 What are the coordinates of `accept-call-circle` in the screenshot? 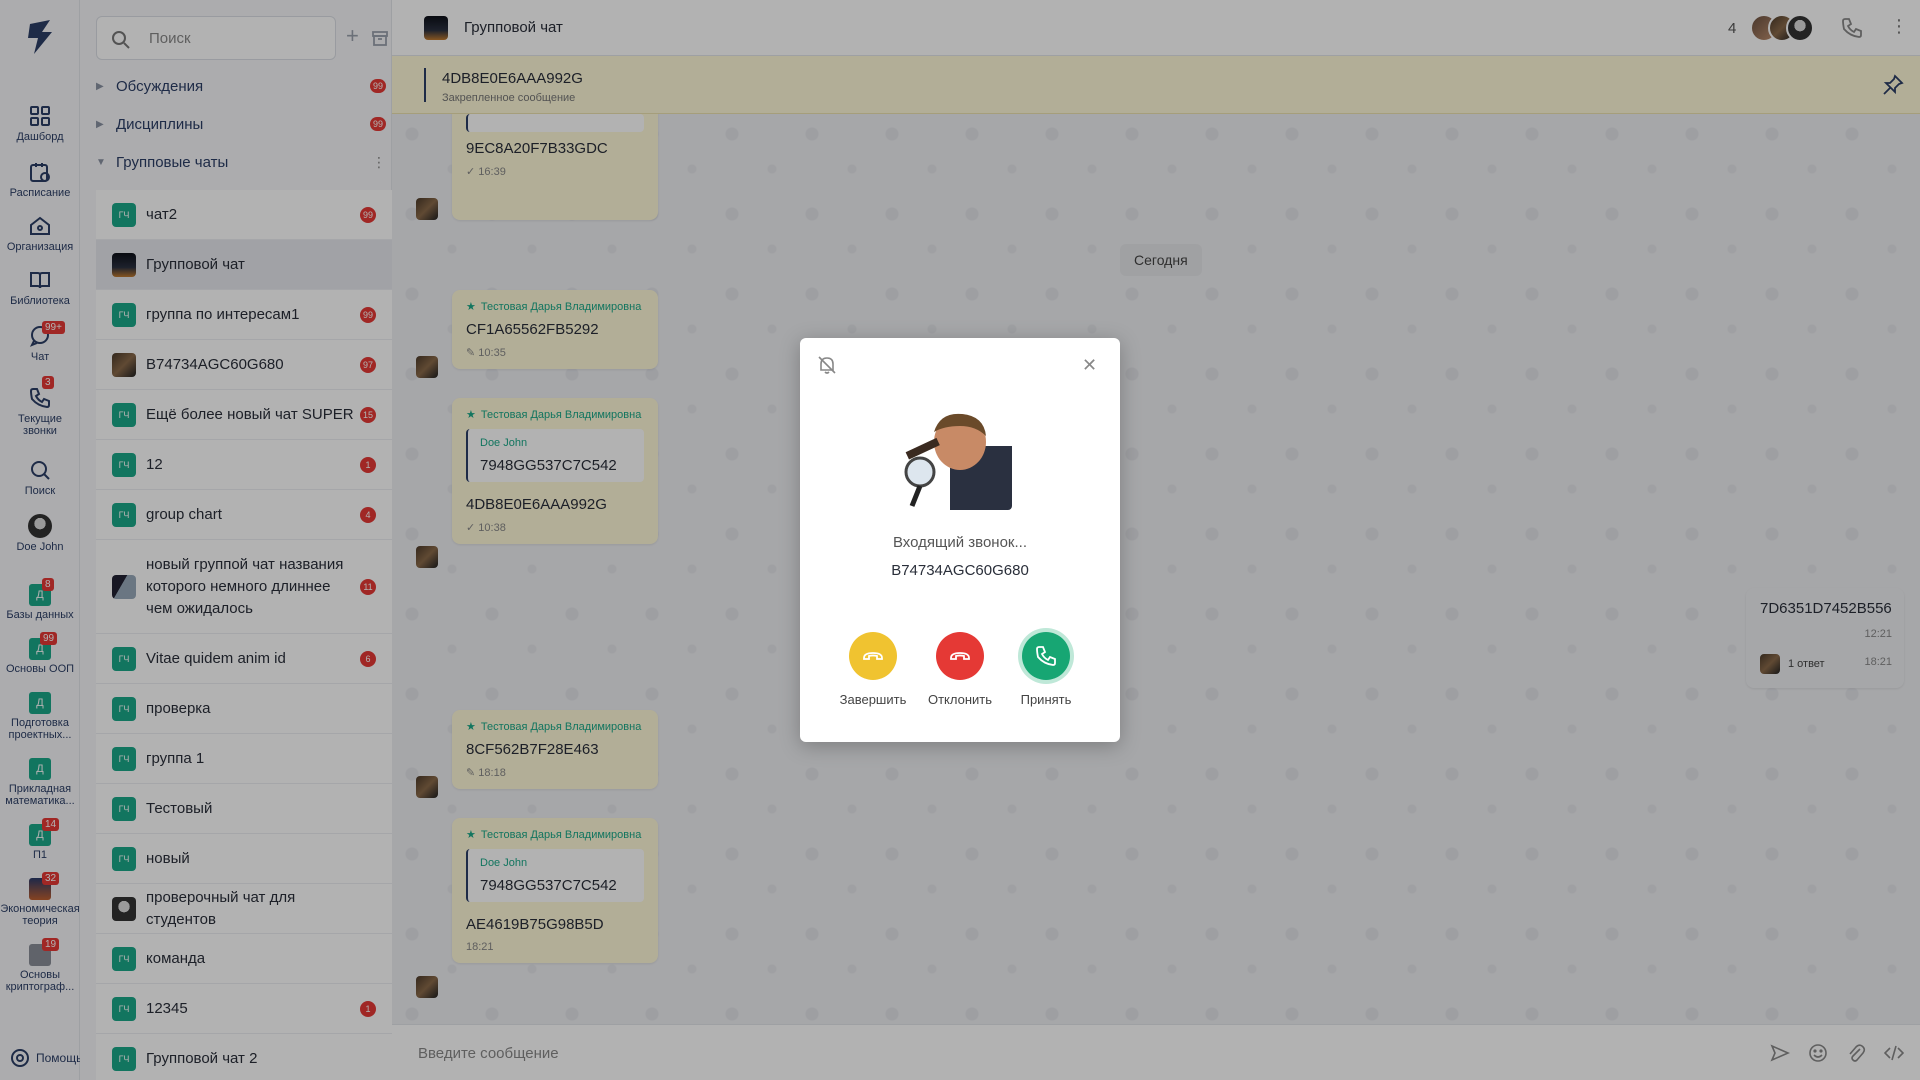 It's located at (1046, 656).